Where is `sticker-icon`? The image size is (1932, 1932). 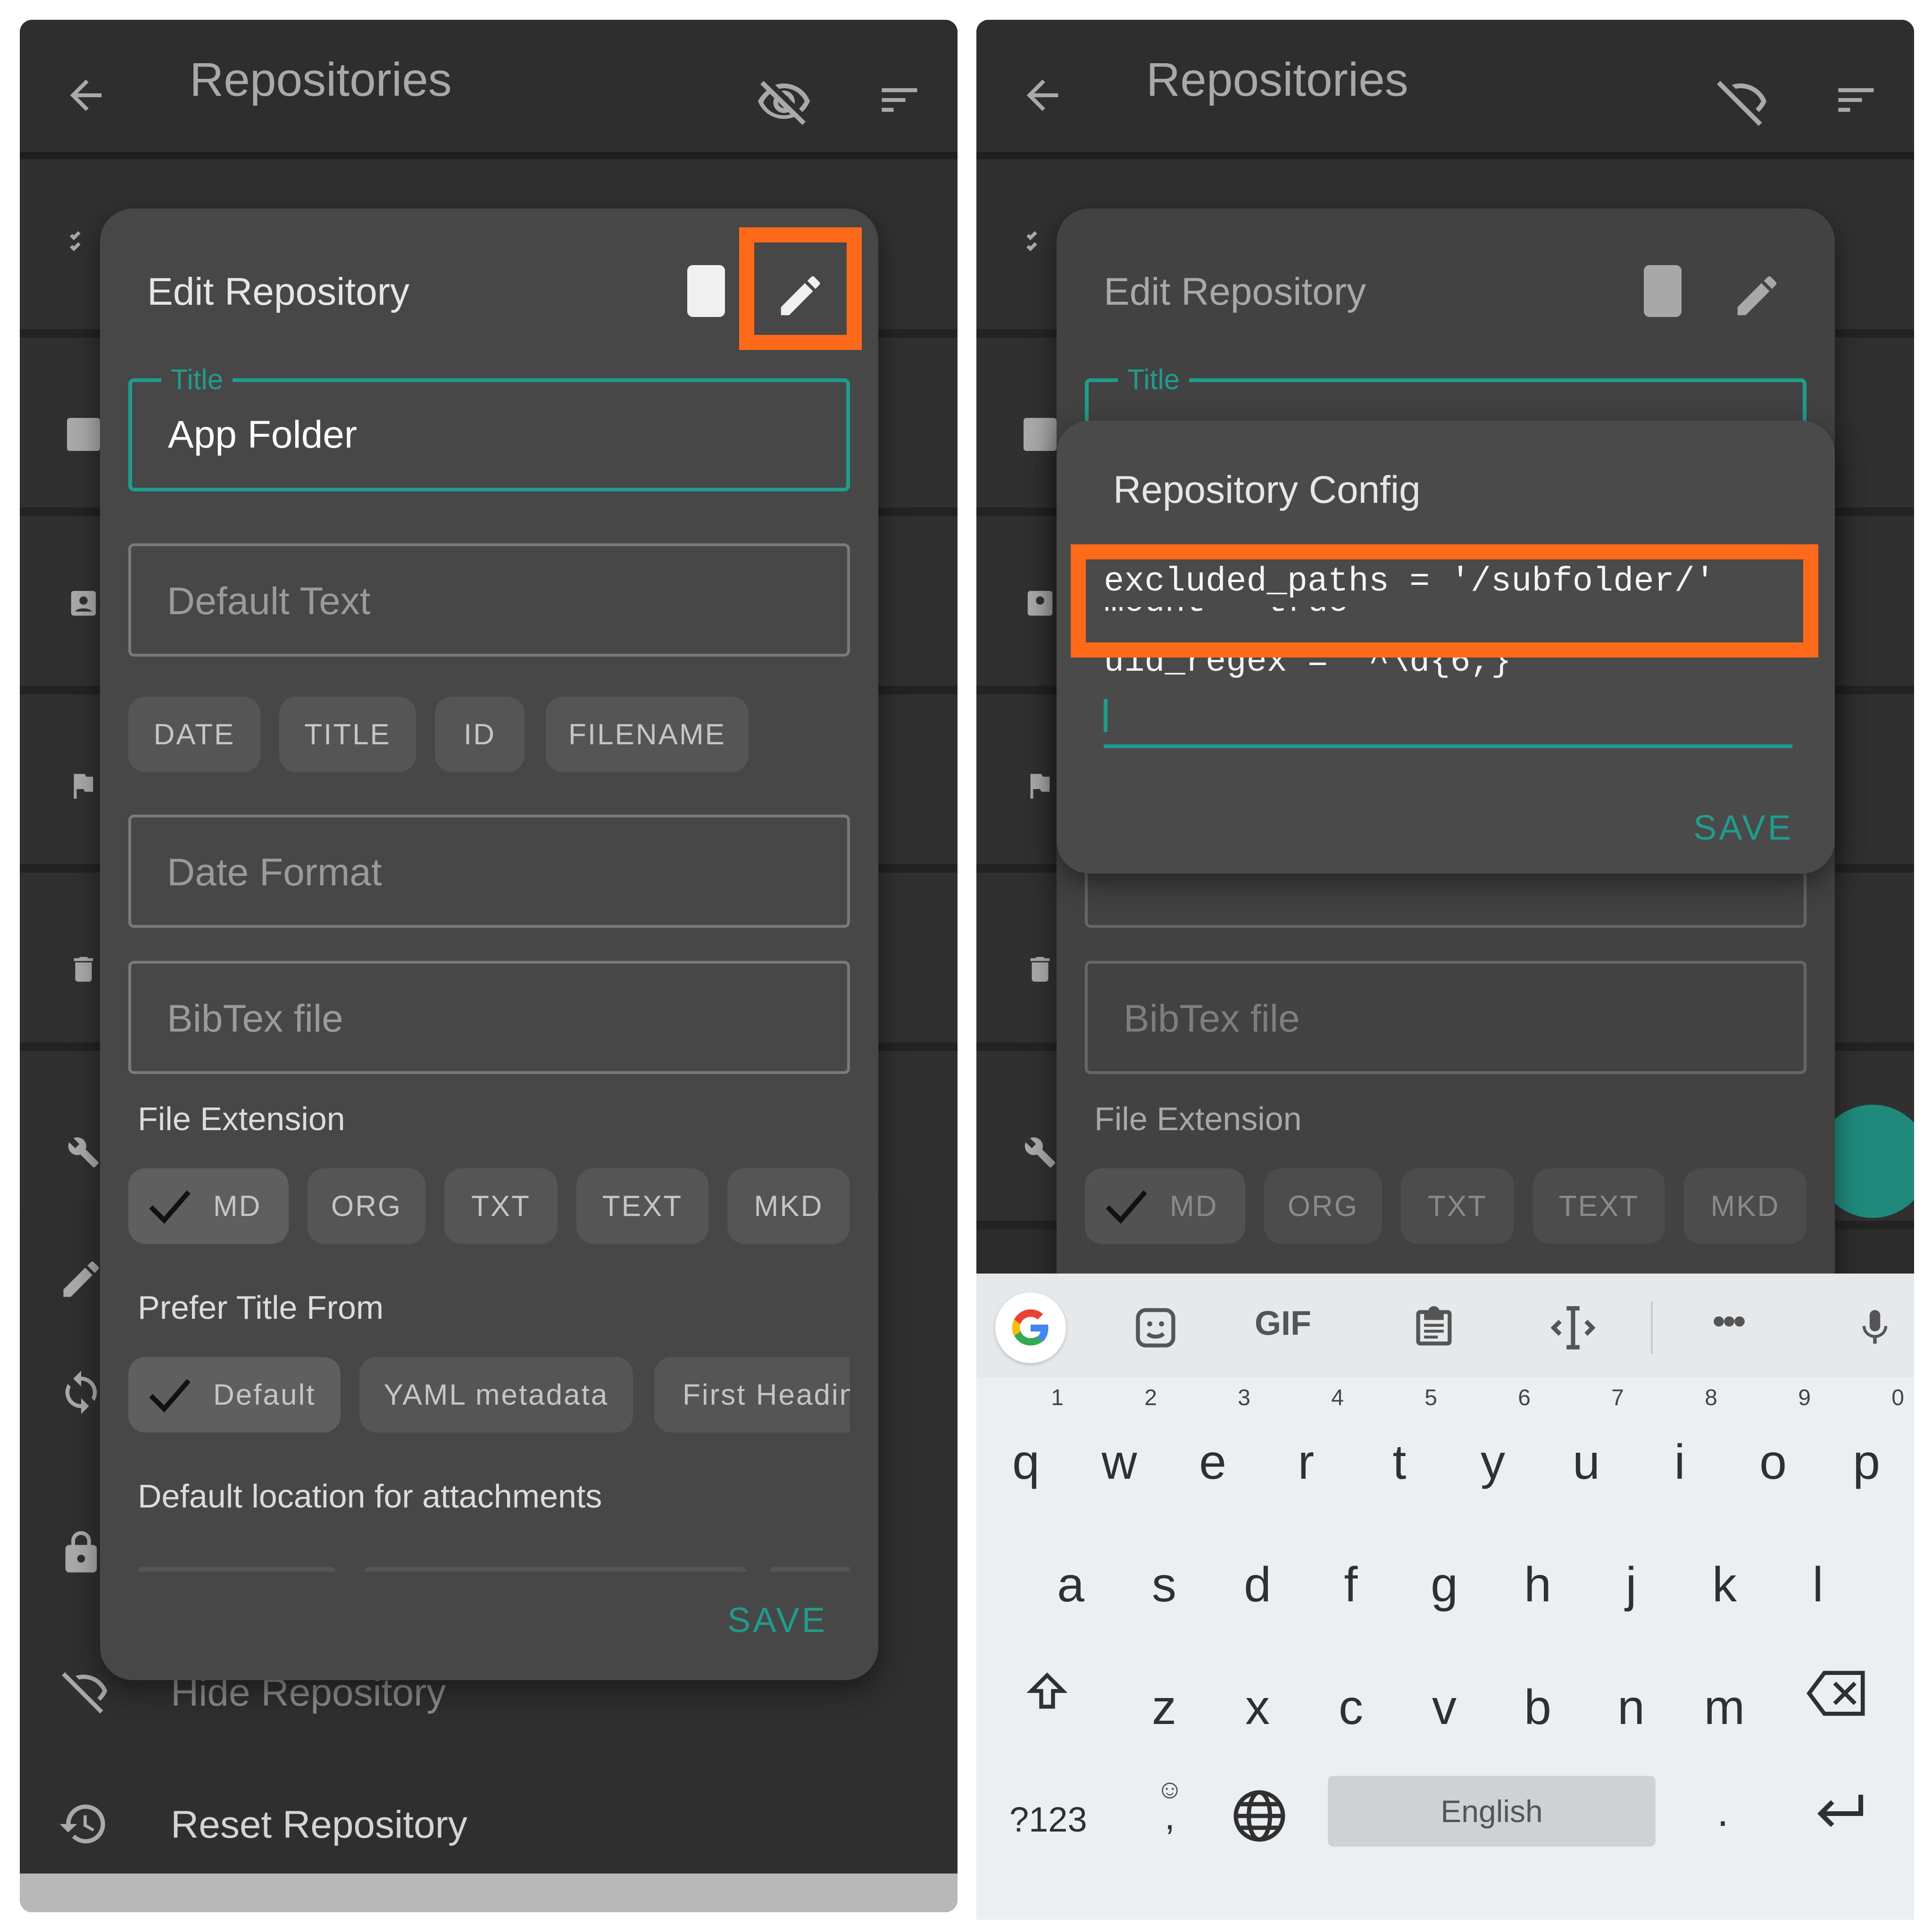 sticker-icon is located at coordinates (1155, 1327).